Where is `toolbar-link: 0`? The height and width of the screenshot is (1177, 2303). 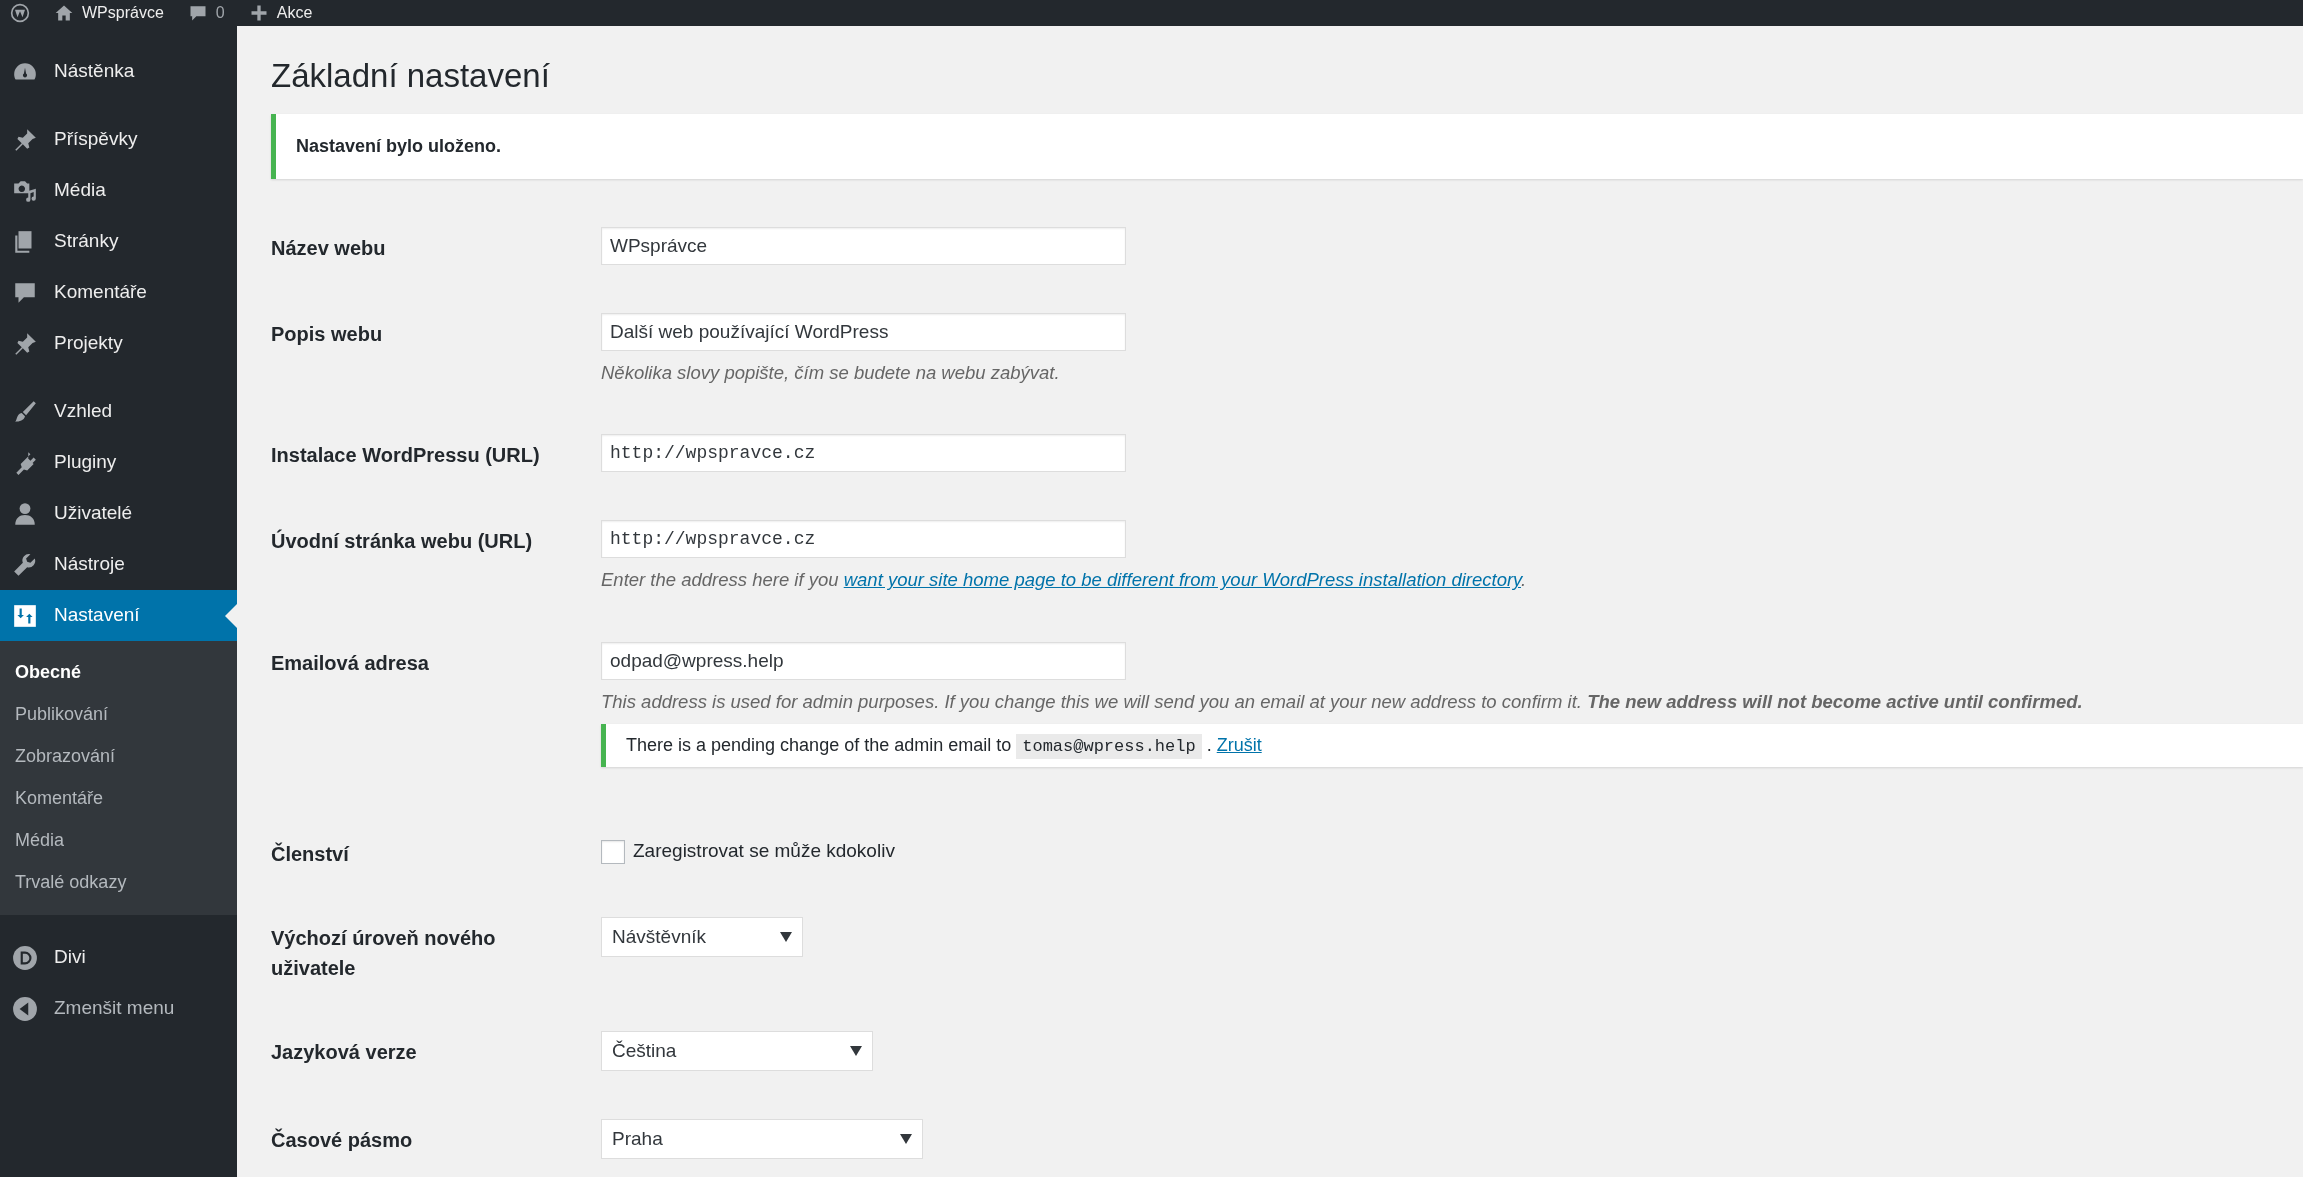 toolbar-link: 0 is located at coordinates (206, 13).